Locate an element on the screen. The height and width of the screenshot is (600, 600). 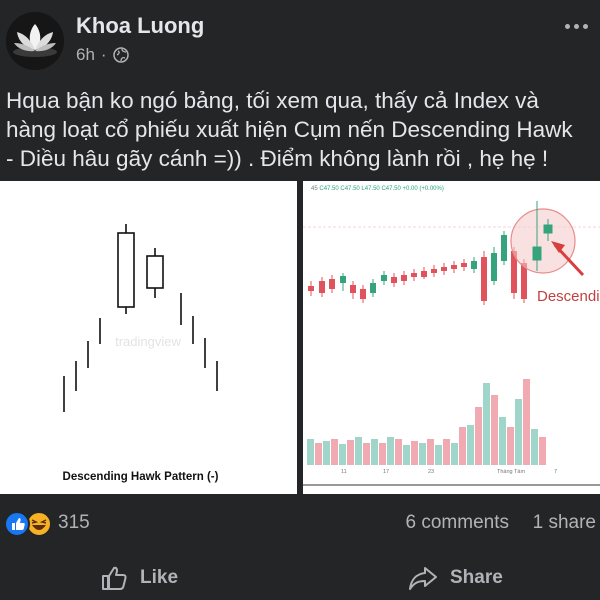
x-axis-label: 7 is located at coordinates (556, 472).